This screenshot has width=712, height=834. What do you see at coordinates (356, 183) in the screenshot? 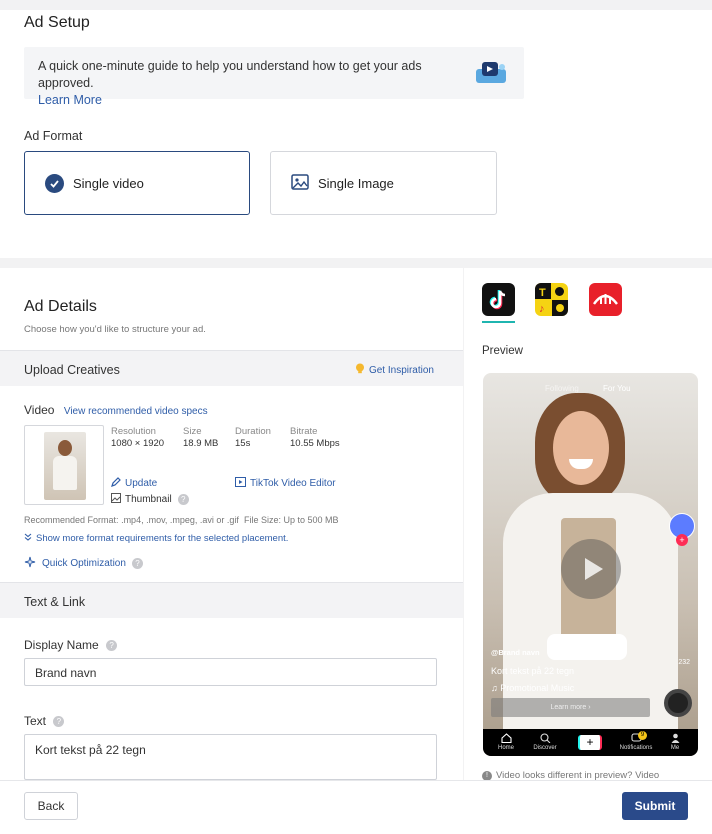
I see `format-single-image-label: Single Image` at bounding box center [356, 183].